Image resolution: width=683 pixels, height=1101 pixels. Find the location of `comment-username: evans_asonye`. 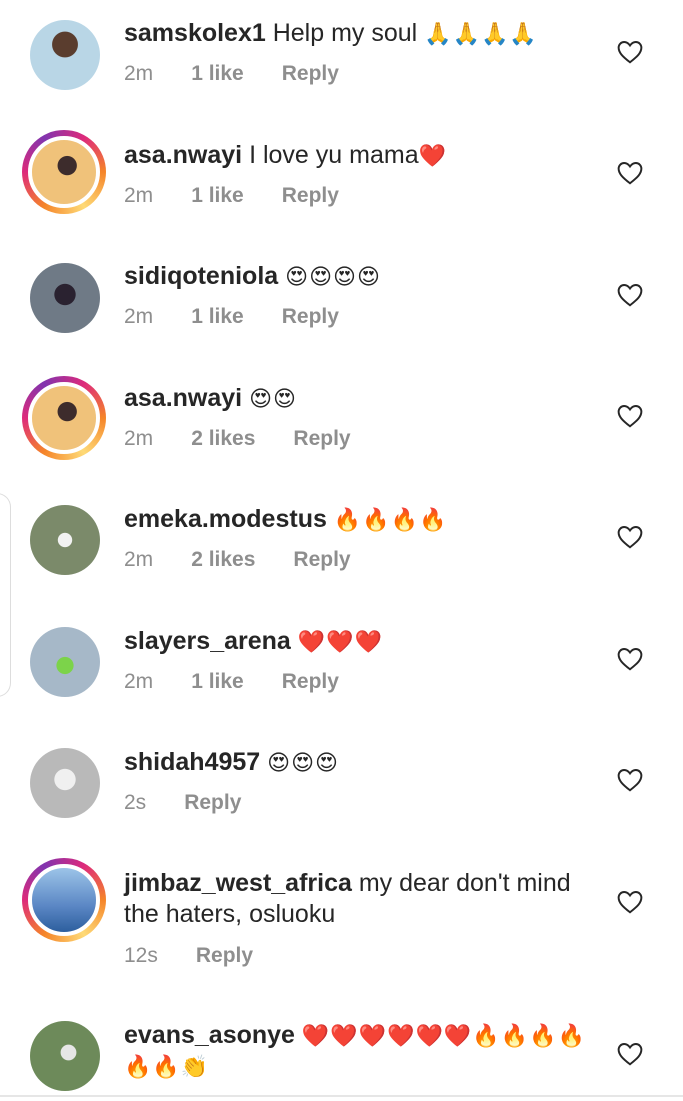

comment-username: evans_asonye is located at coordinates (209, 1035).